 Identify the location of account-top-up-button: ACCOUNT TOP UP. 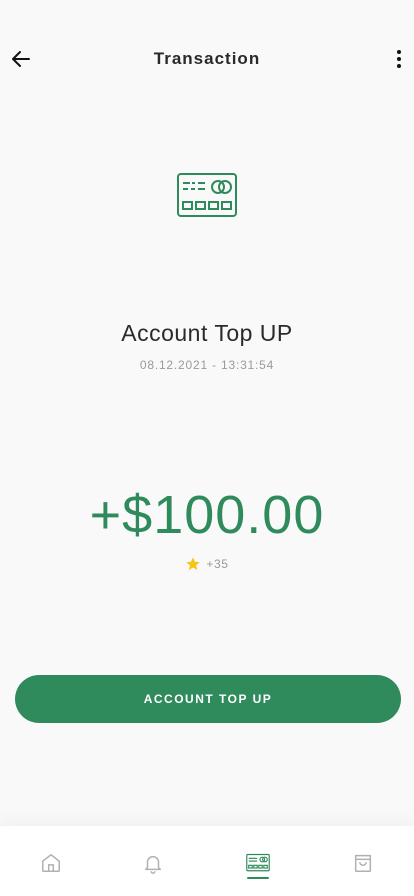
(208, 699).